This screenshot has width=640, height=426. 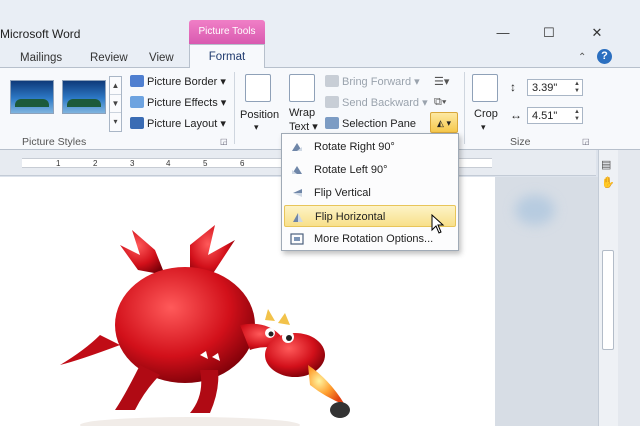 I want to click on ruler-number: 4, so click(x=168, y=163).